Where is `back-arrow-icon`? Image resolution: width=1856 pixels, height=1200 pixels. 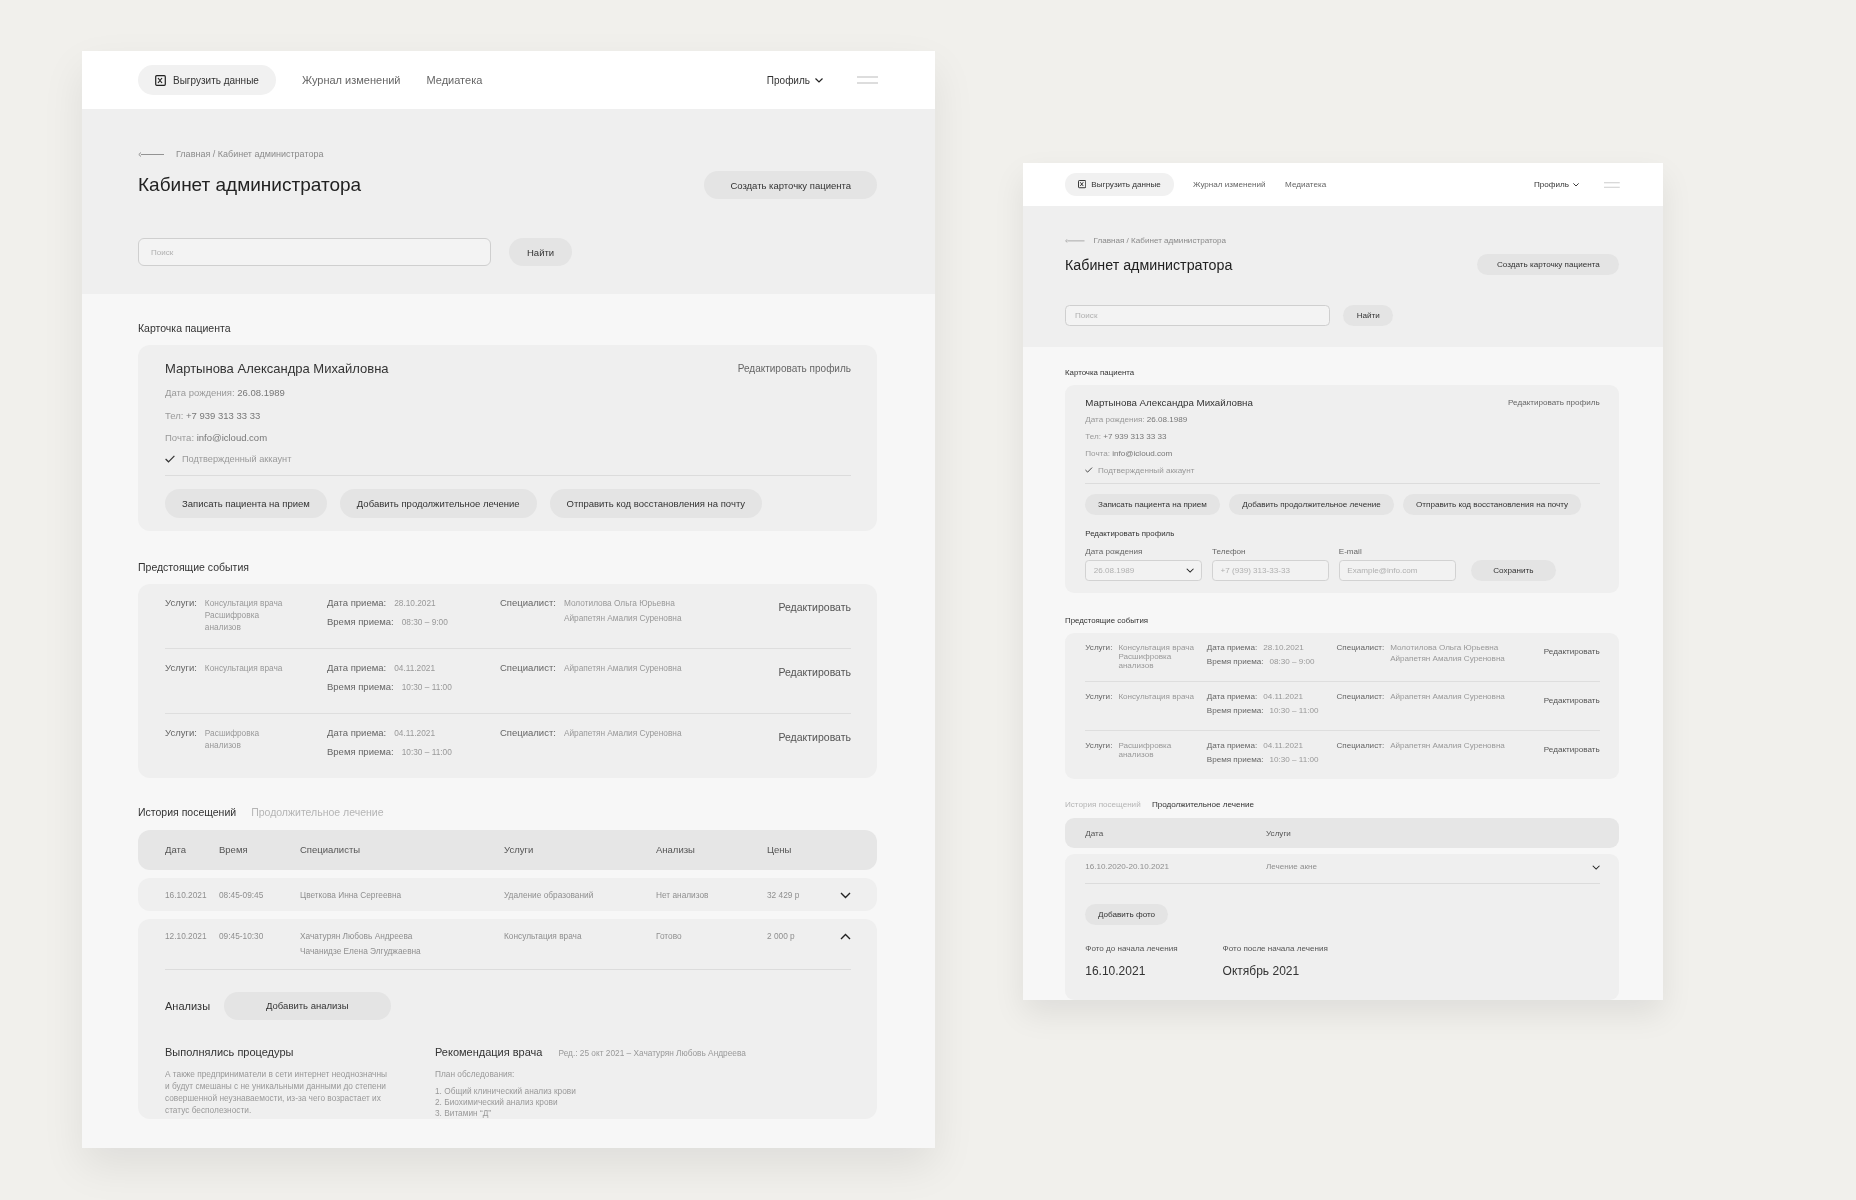
back-arrow-icon is located at coordinates (151, 154).